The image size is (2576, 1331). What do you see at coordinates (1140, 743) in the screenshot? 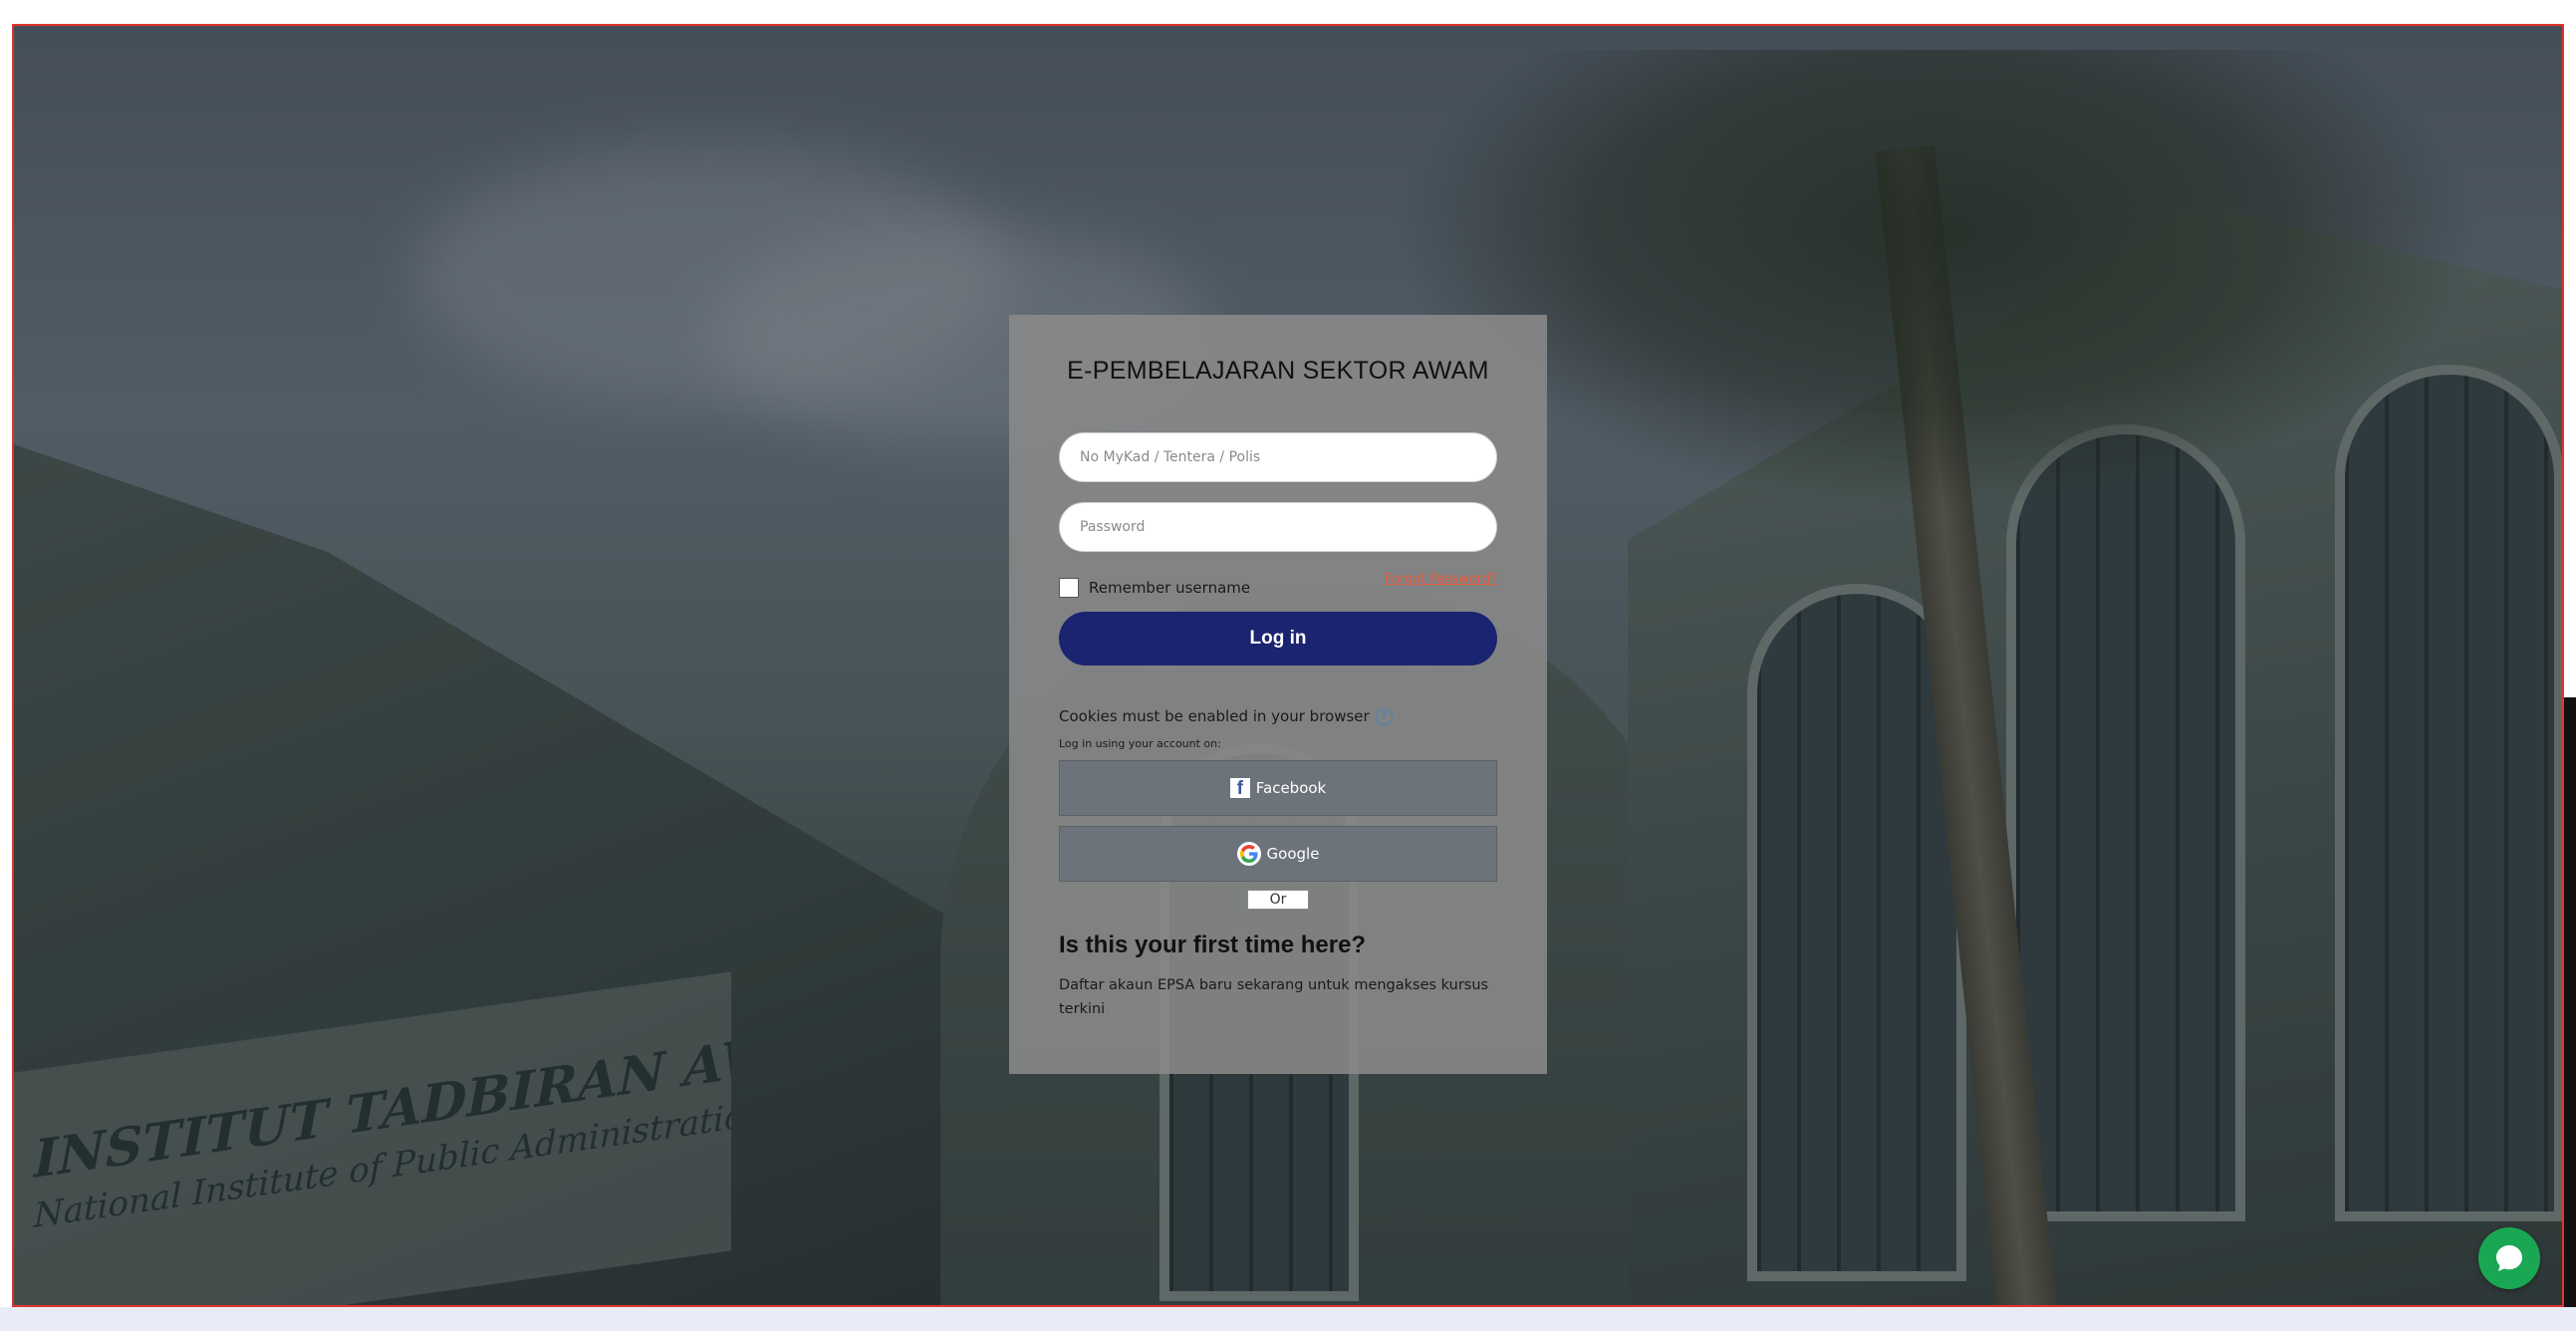
I see `login-using-label: Log in using your account on:` at bounding box center [1140, 743].